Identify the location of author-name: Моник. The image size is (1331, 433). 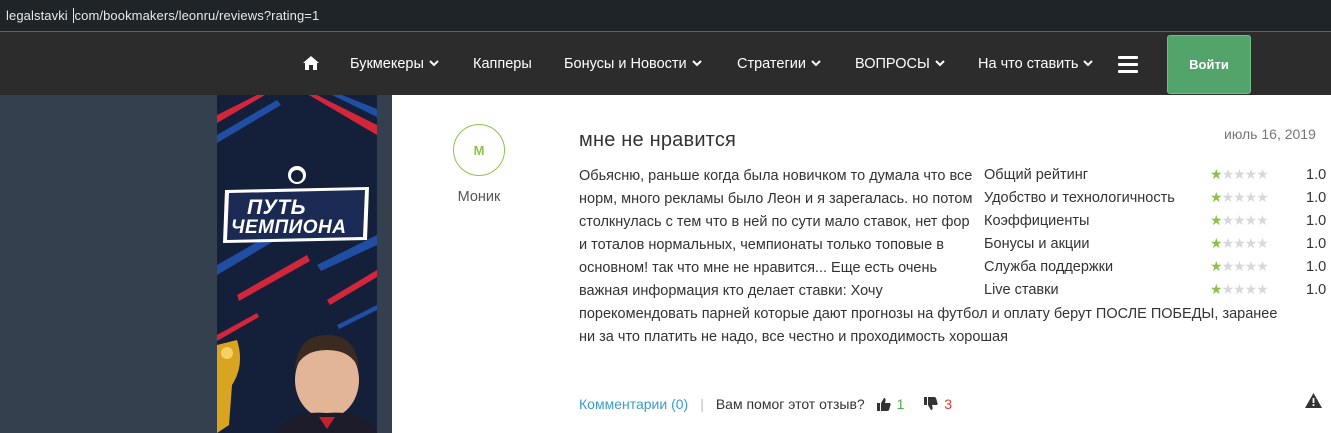
(479, 197).